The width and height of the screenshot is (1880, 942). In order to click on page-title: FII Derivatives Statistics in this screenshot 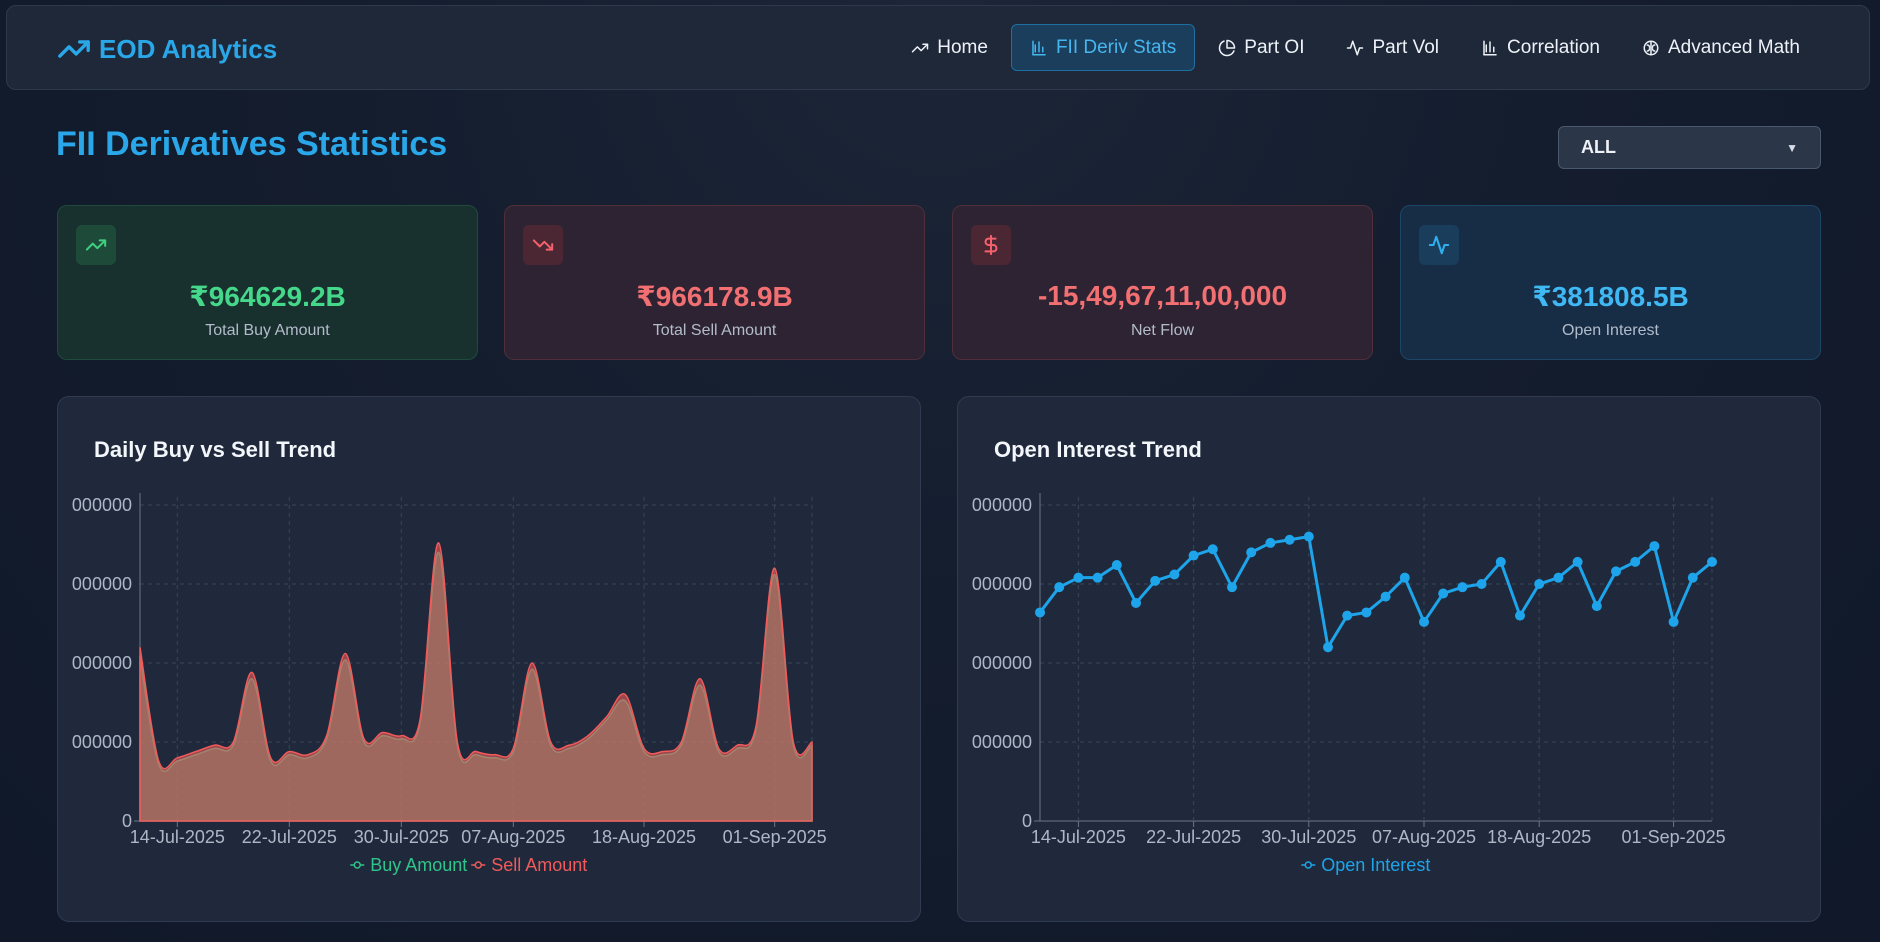, I will do `click(252, 144)`.